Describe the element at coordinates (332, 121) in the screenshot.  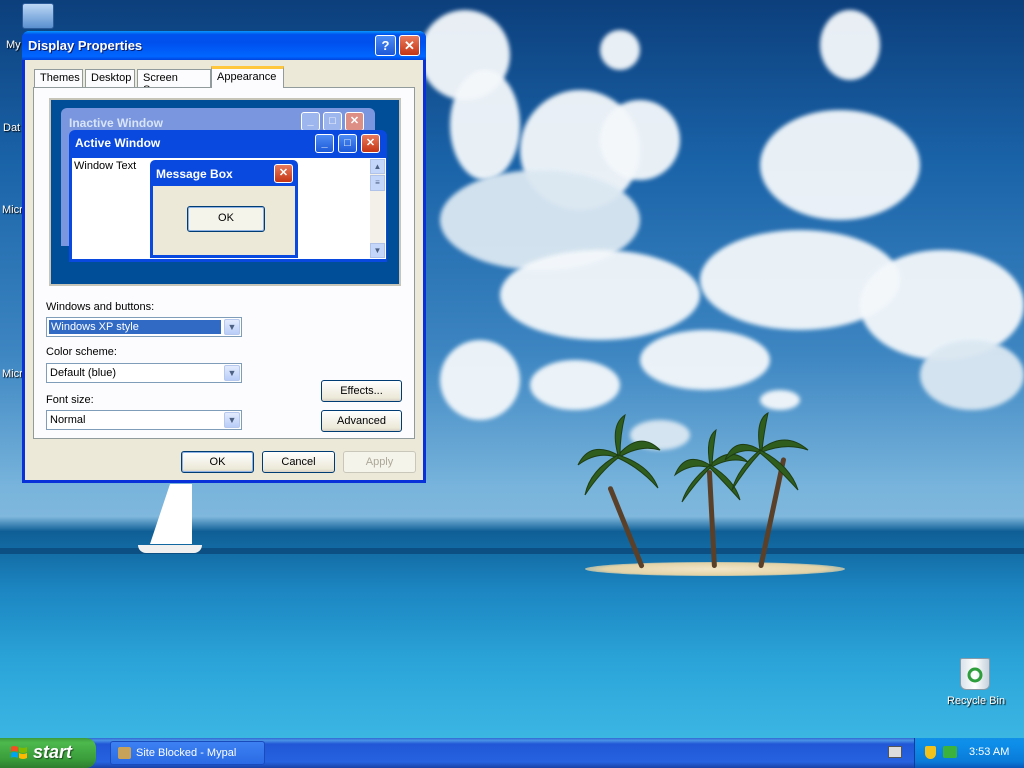
I see `inactive-maximize-icon: □` at that location.